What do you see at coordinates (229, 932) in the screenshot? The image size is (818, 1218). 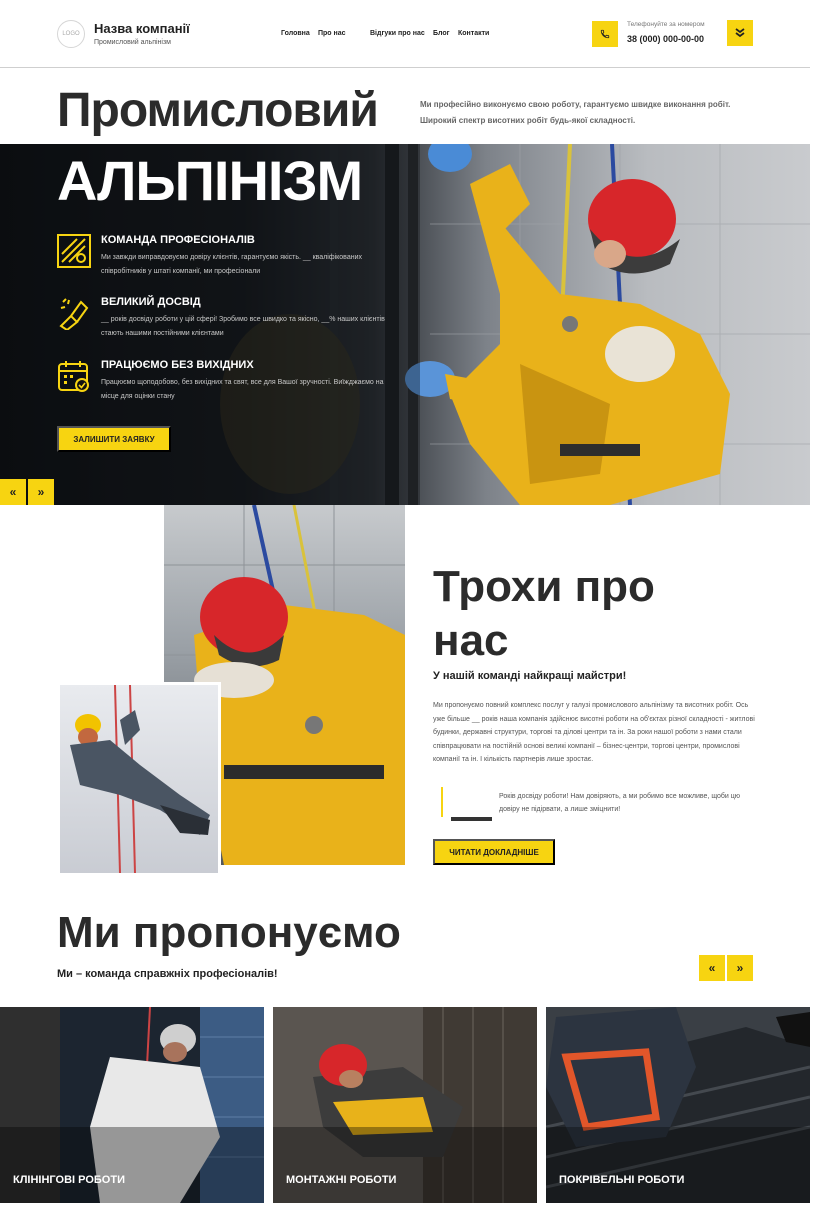 I see `services-title: Ми пропонуємо` at bounding box center [229, 932].